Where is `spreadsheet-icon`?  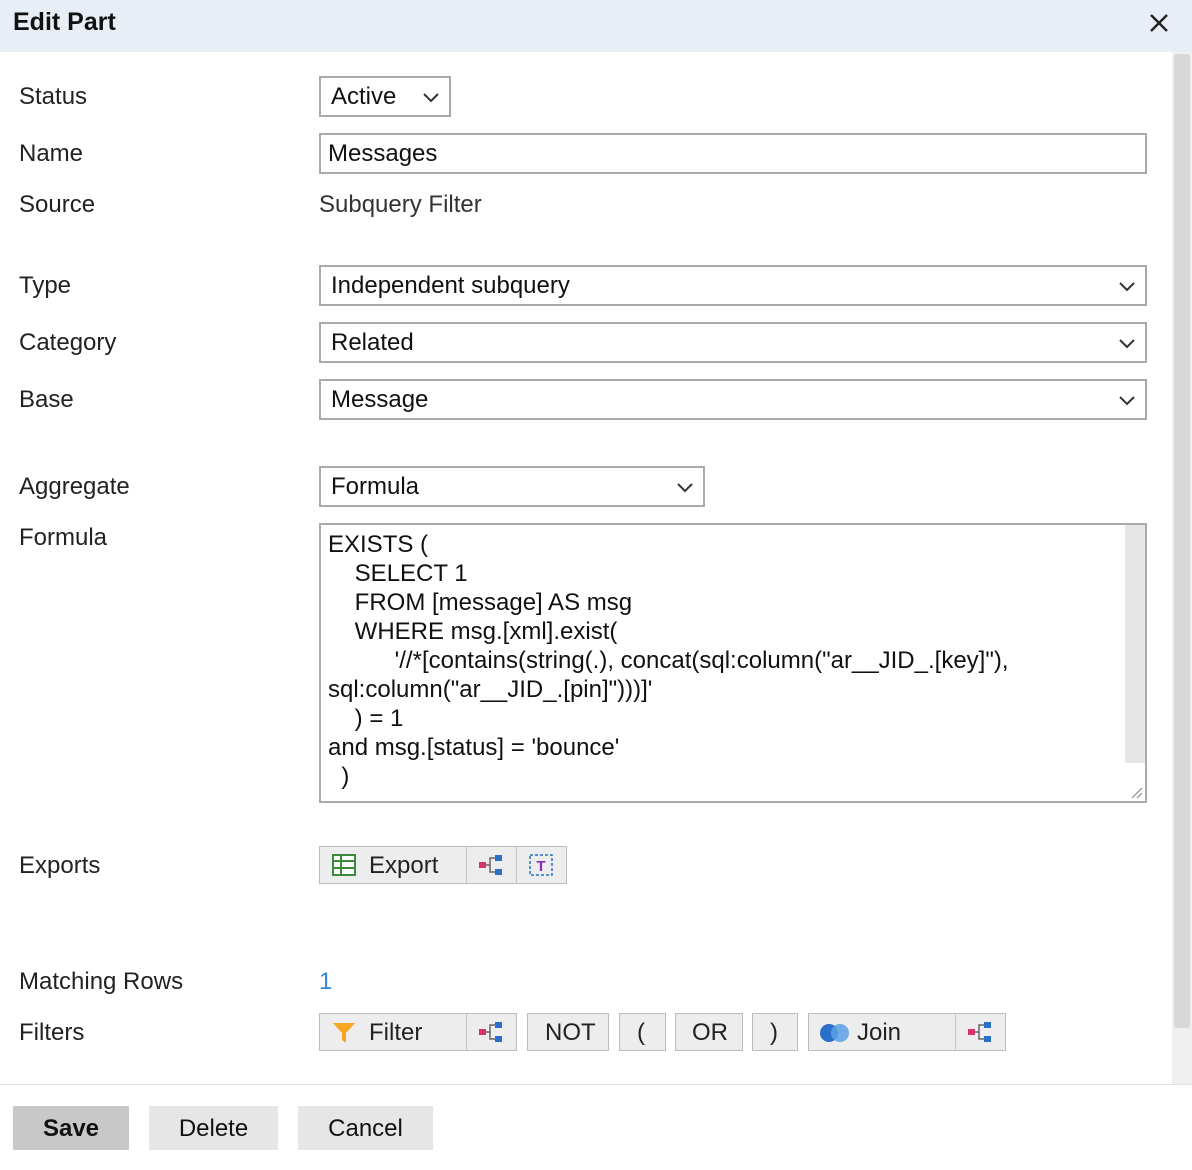
spreadsheet-icon is located at coordinates (344, 865).